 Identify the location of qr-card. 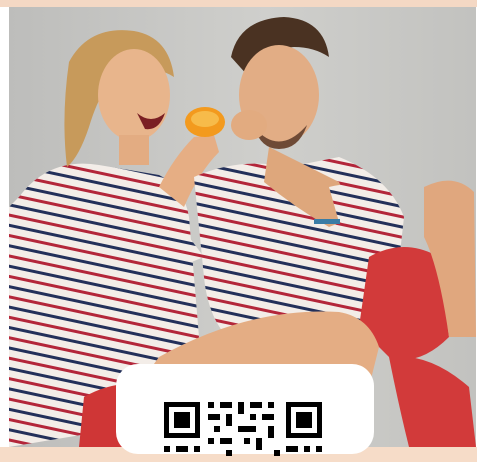
(245, 410).